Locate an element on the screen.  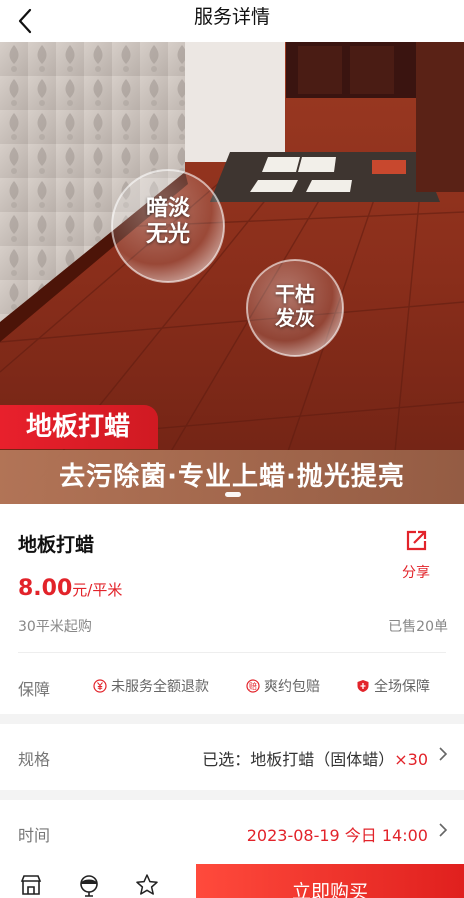
bubble-label-line: 发灰 is located at coordinates (295, 318).